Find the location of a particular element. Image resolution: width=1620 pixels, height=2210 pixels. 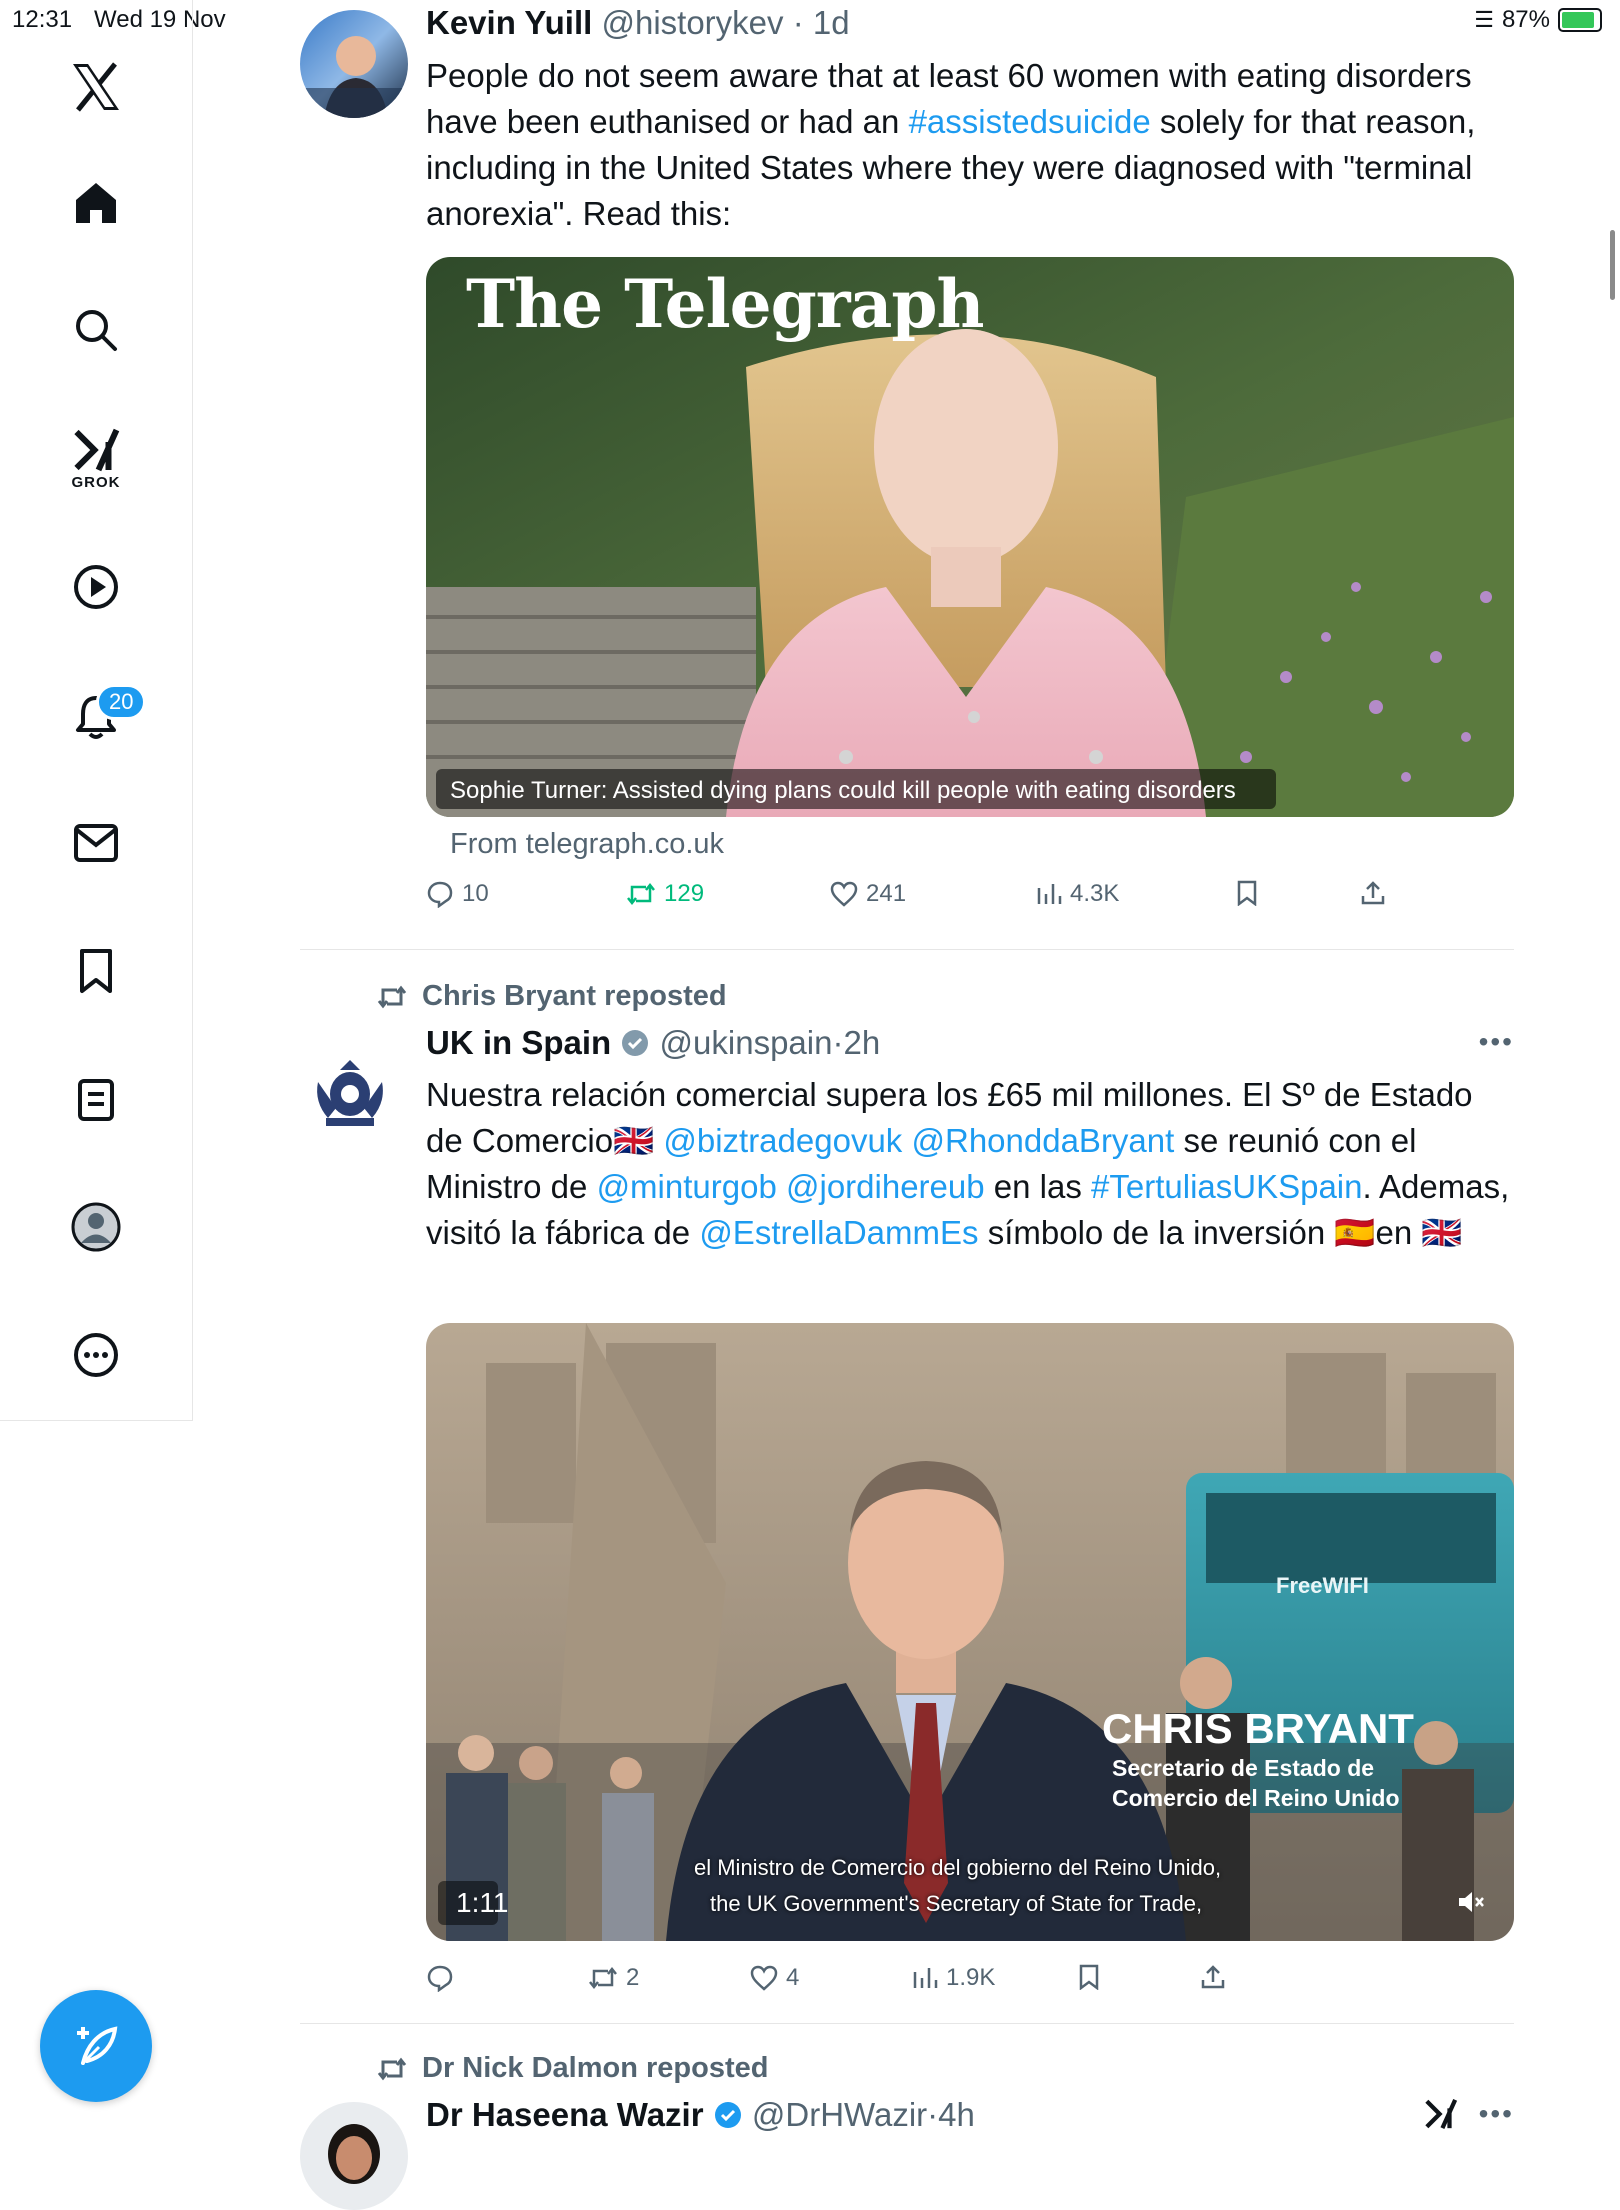

tweet-header: Kevin Yuill @historykev · 1d is located at coordinates (638, 23).